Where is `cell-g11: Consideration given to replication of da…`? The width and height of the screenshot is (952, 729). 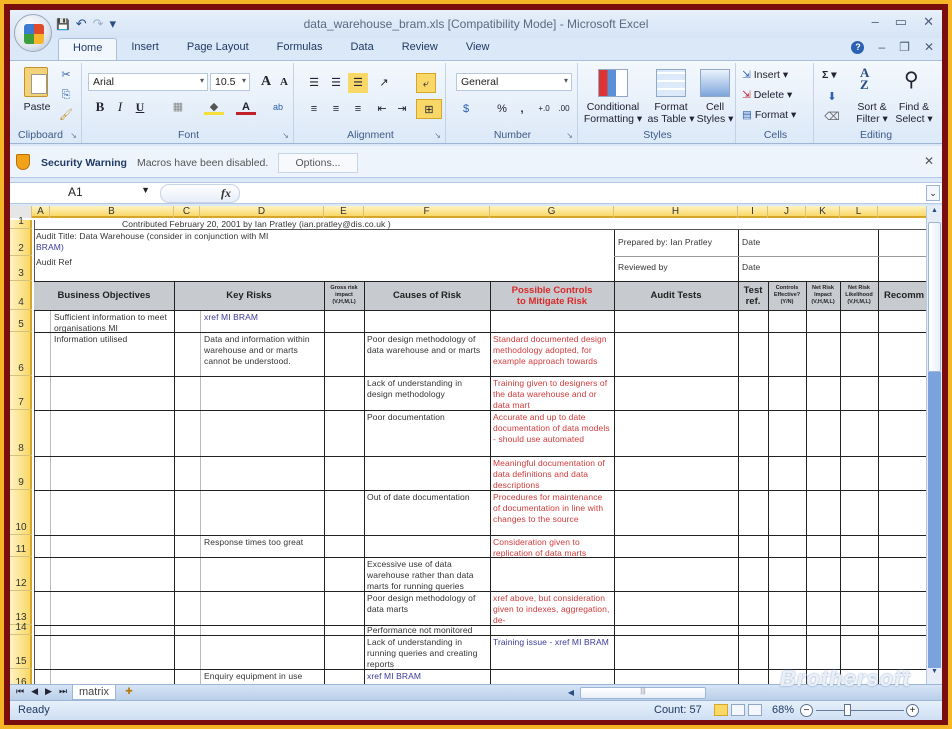
cell-g11: Consideration given to replication of da… is located at coordinates (552, 548).